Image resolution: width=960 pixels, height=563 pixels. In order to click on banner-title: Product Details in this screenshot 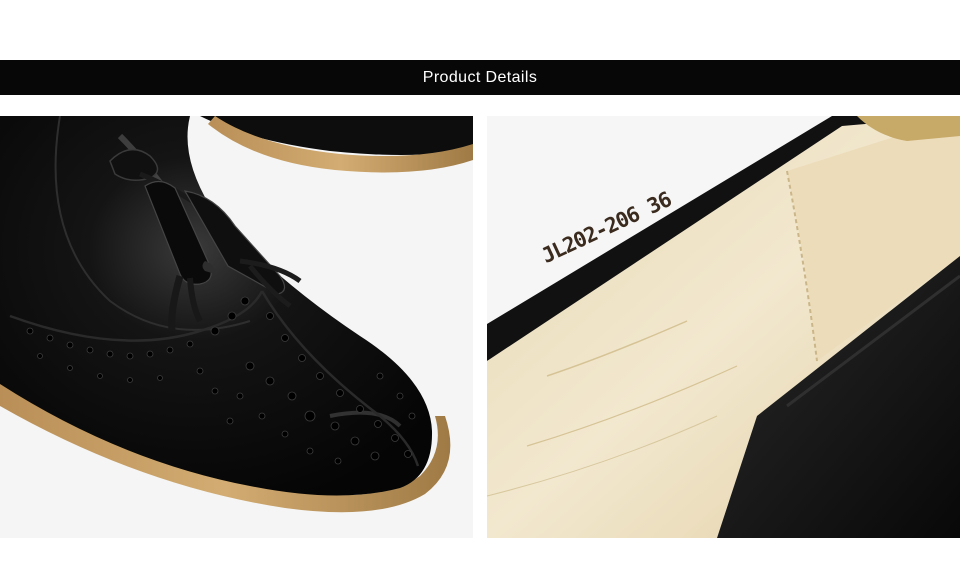, I will do `click(480, 77)`.